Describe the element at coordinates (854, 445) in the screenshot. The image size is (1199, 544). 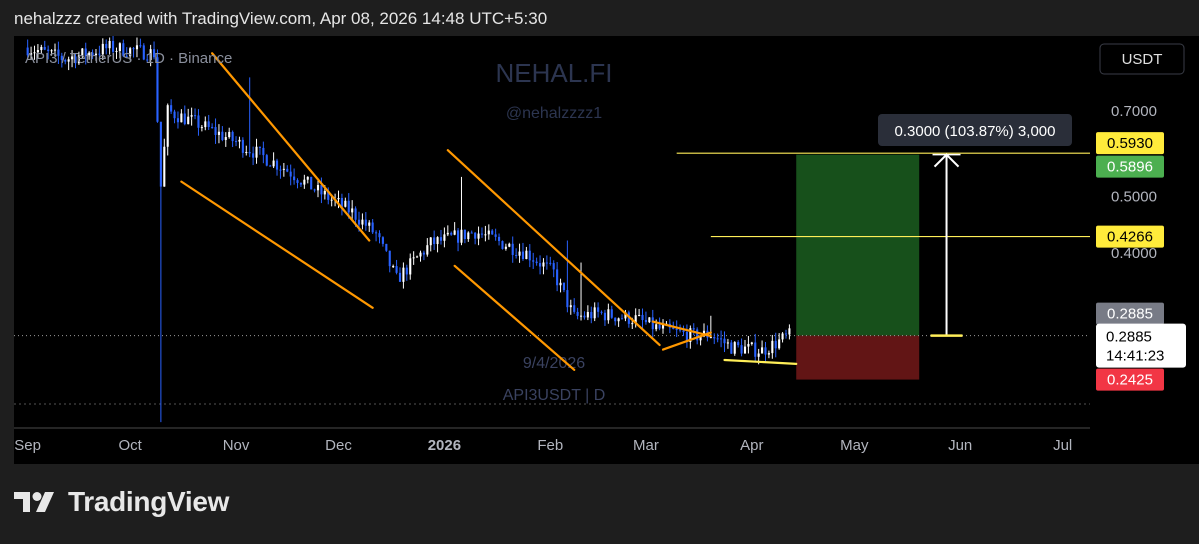
I see `time-axis-label: May` at that location.